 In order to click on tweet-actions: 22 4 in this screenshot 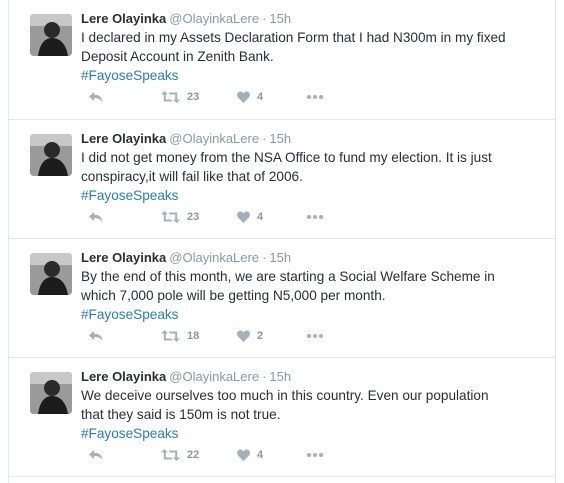, I will do `click(231, 455)`.